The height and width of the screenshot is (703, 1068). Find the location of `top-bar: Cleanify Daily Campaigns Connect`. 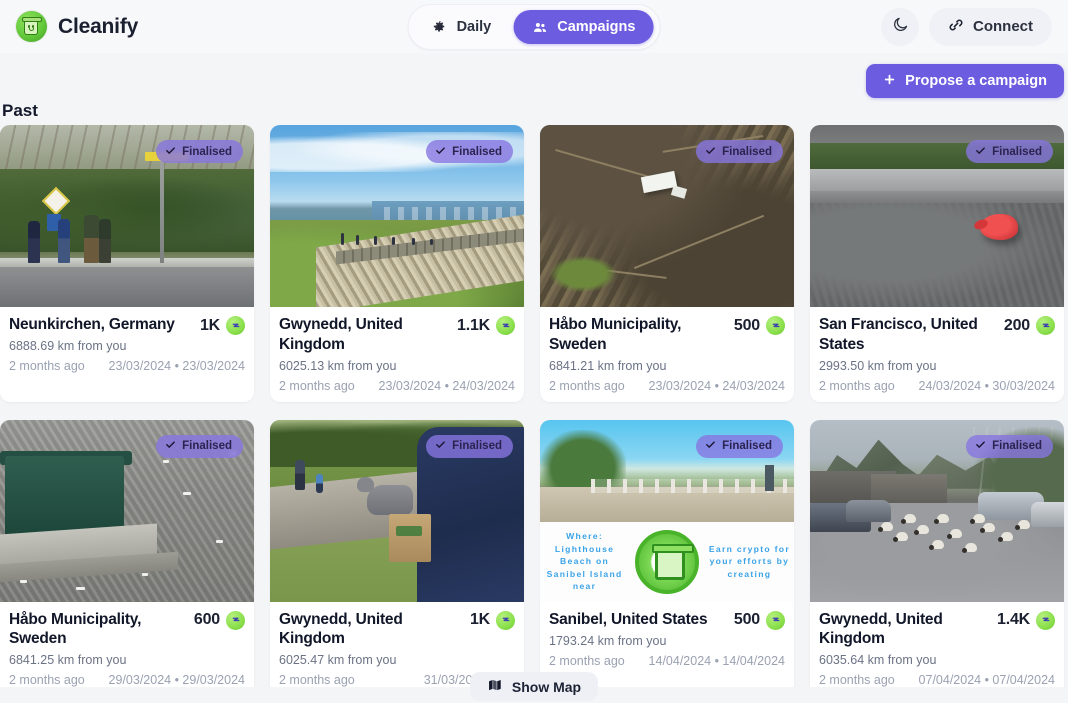

top-bar: Cleanify Daily Campaigns Connect is located at coordinates (534, 26).